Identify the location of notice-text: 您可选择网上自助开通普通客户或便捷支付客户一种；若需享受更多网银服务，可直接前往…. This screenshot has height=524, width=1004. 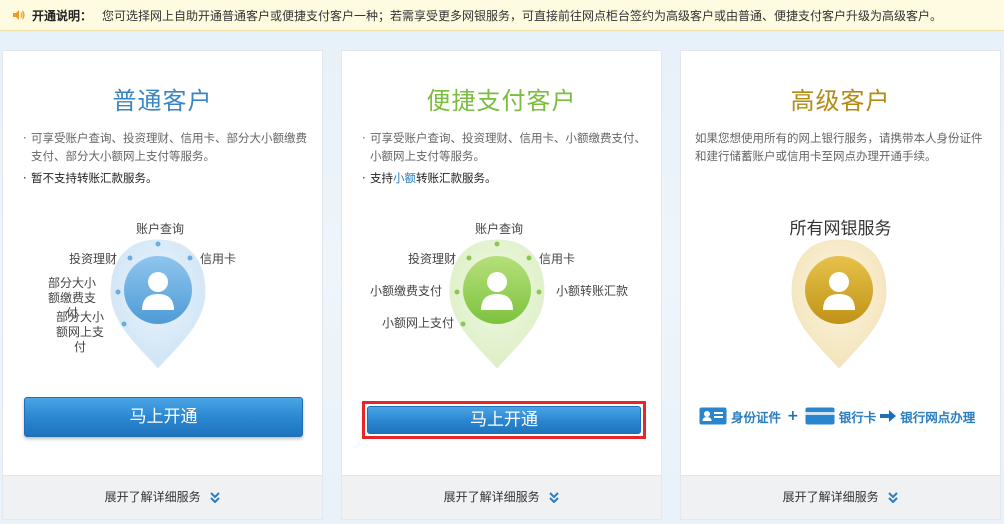
(522, 15).